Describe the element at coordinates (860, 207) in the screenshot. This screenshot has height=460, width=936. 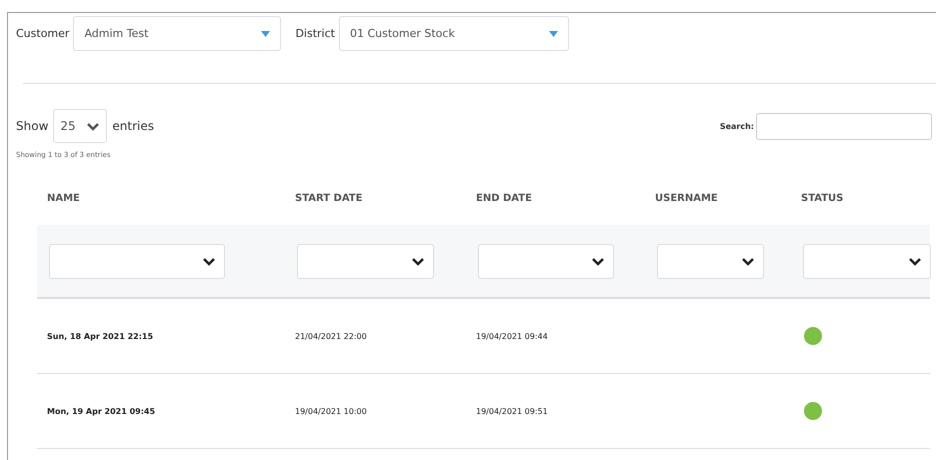
I see `column-header: STATUS` at that location.